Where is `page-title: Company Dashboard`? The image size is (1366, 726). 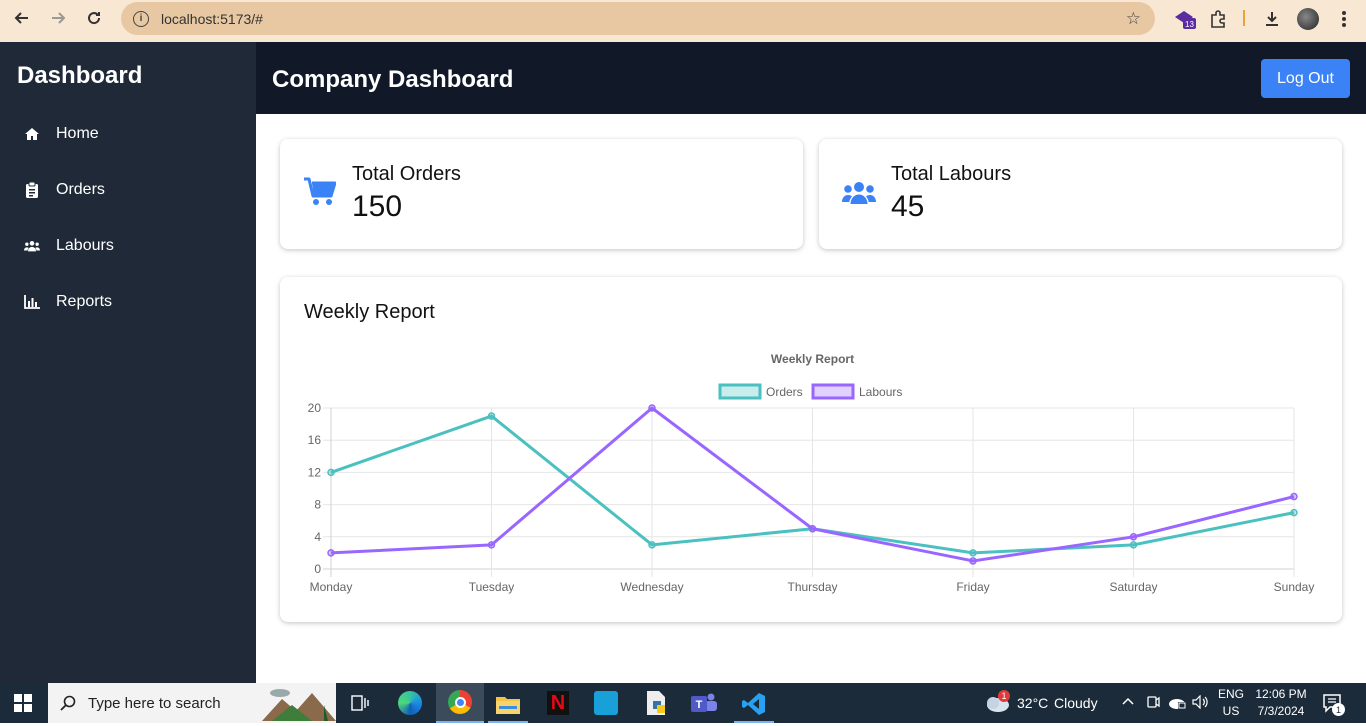 page-title: Company Dashboard is located at coordinates (393, 79).